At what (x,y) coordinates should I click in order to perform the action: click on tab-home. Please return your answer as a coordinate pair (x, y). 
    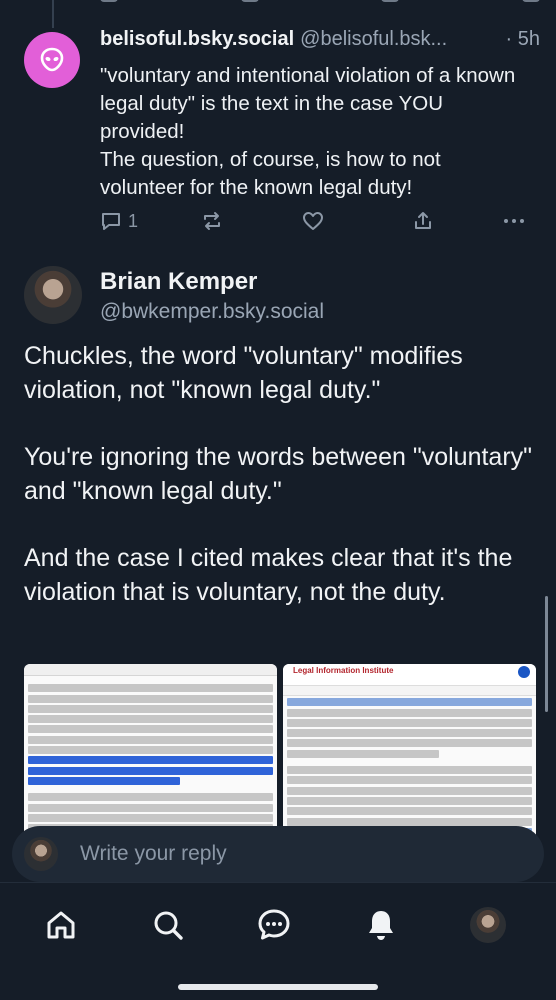
    Looking at the image, I should click on (61, 925).